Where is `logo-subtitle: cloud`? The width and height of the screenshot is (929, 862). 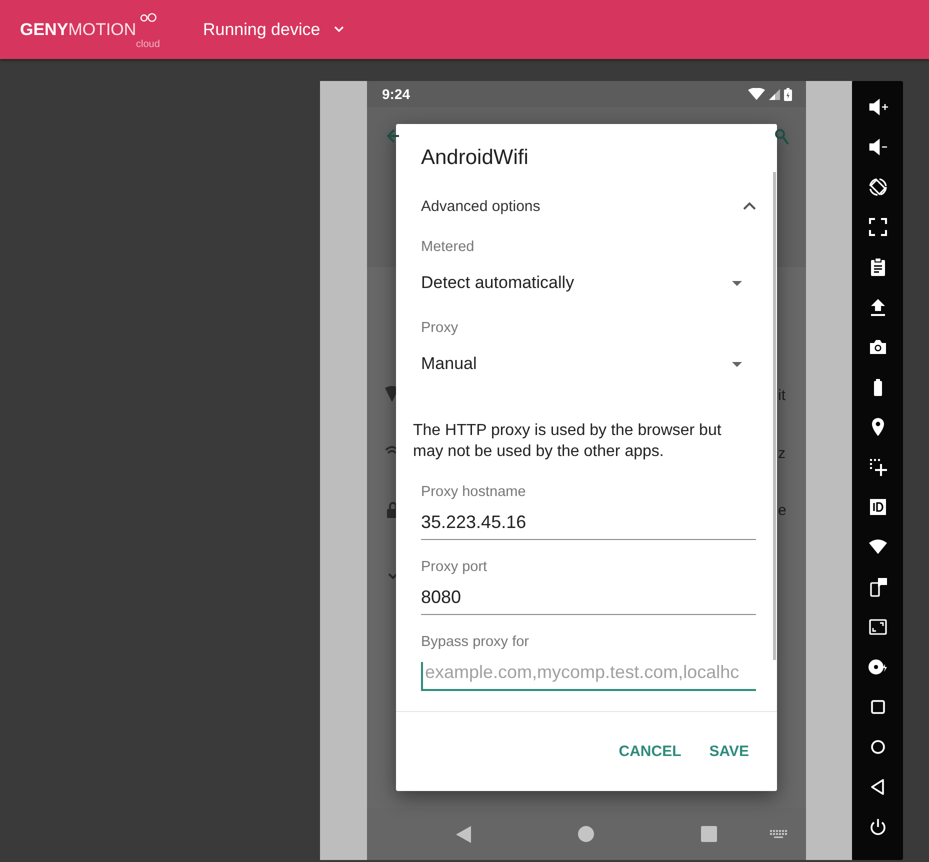
logo-subtitle: cloud is located at coordinates (148, 44).